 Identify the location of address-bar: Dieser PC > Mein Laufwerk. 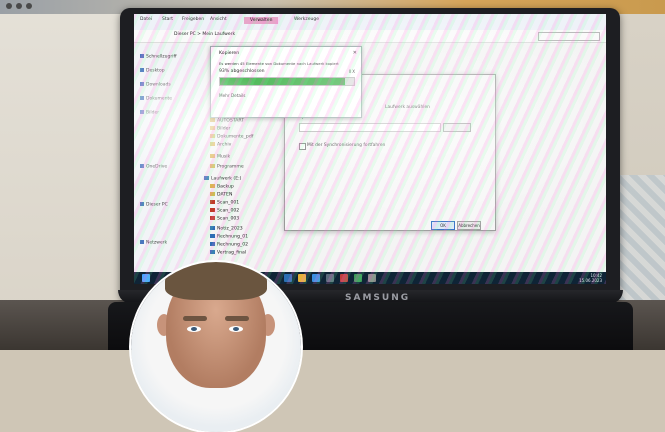
(370, 36).